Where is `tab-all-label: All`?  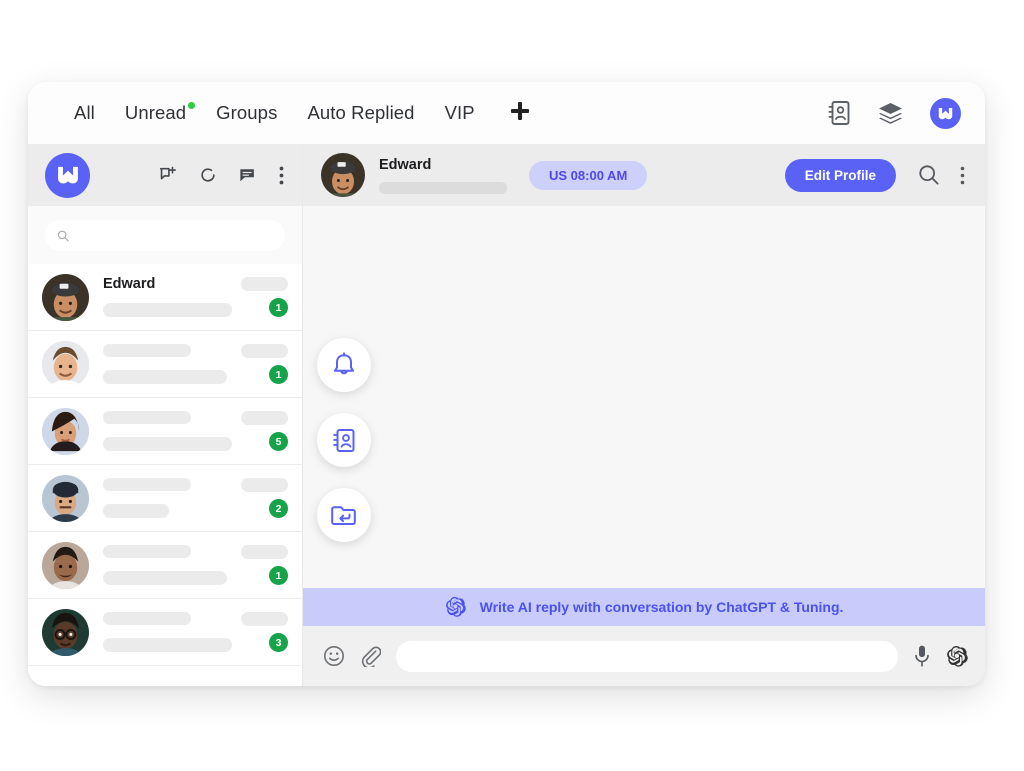 tab-all-label: All is located at coordinates (84, 112).